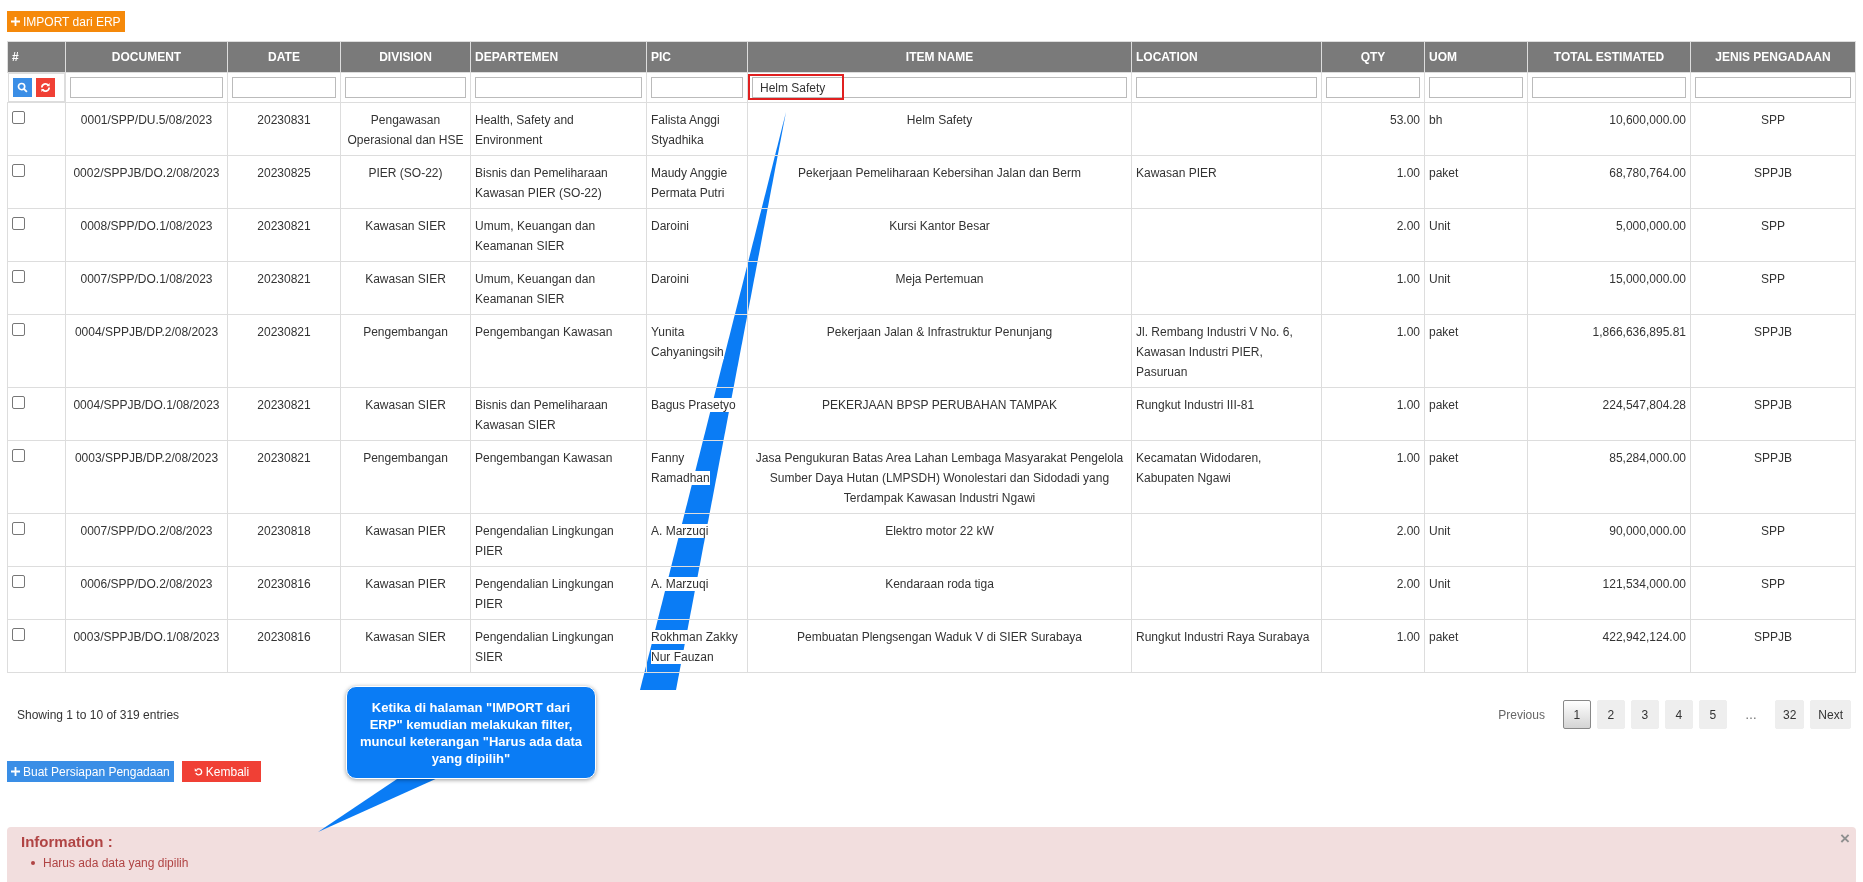 This screenshot has width=1863, height=882. I want to click on table-cell: PIER (SO-22), so click(405, 182).